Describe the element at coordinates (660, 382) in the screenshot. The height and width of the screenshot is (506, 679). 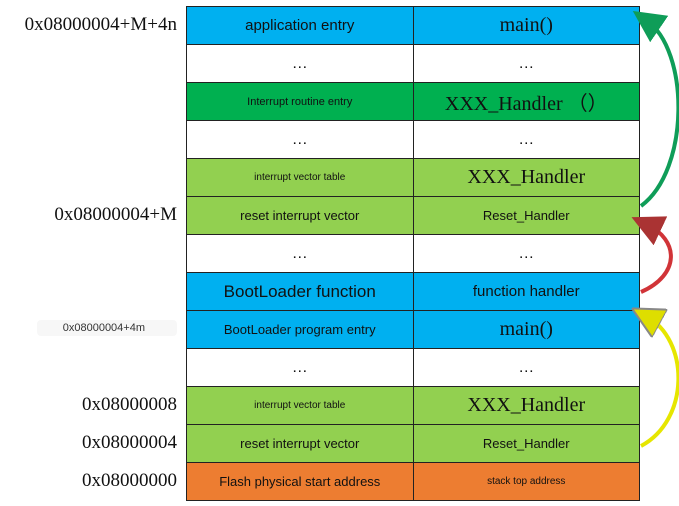
I see `yellow-arrow` at that location.